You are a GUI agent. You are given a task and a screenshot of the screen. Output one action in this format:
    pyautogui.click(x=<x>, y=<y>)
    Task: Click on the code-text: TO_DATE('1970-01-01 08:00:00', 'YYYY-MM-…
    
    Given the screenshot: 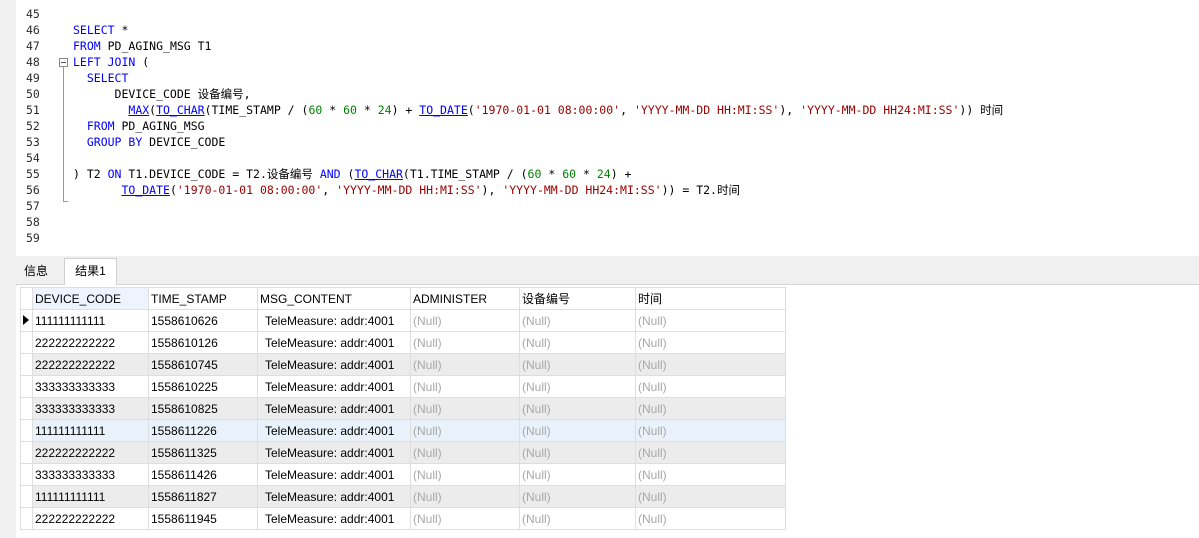 What is the action you would take?
    pyautogui.click(x=406, y=190)
    